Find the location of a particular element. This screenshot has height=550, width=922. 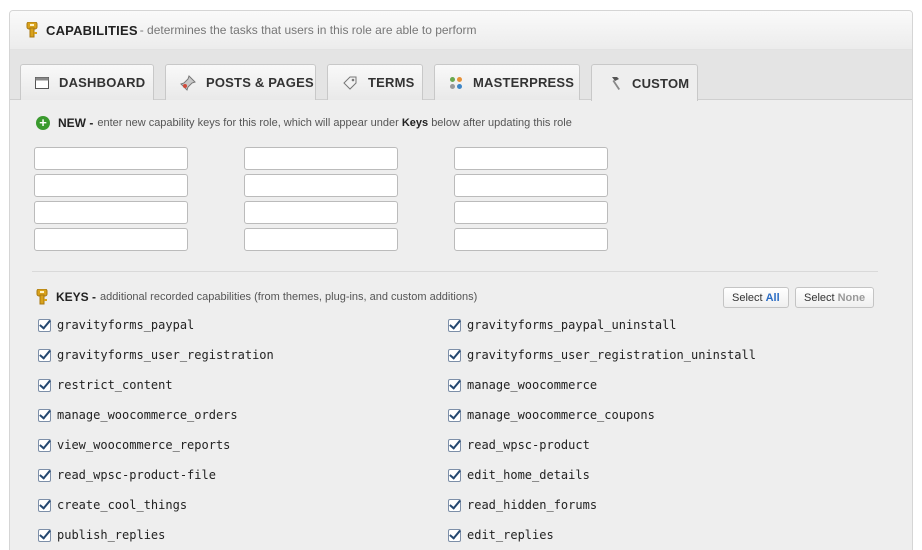

capability-item: view_woocommerce_reports is located at coordinates (134, 445).